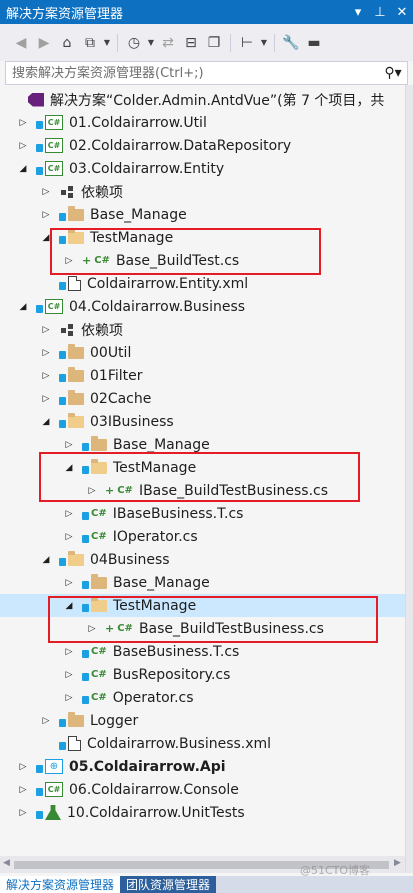  What do you see at coordinates (358, 12) in the screenshot?
I see `window-position-dropdown-icon: ▾` at bounding box center [358, 12].